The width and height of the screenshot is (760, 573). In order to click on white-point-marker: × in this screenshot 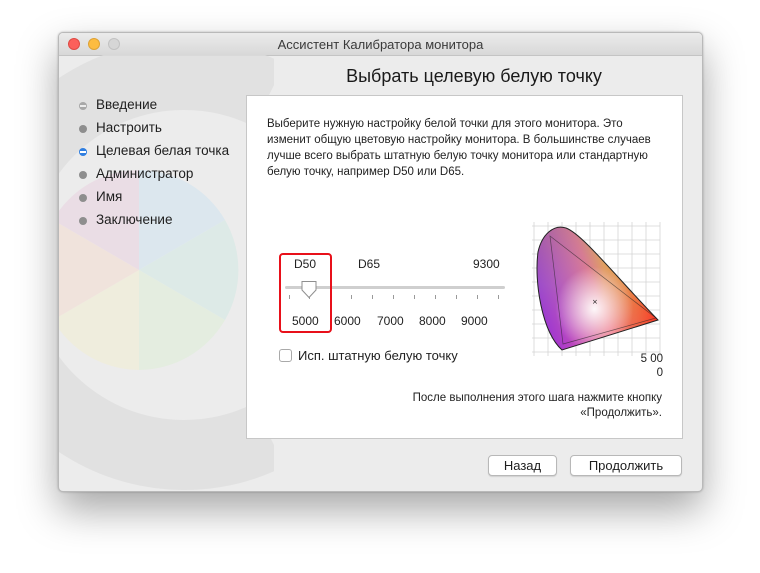, I will do `click(595, 302)`.